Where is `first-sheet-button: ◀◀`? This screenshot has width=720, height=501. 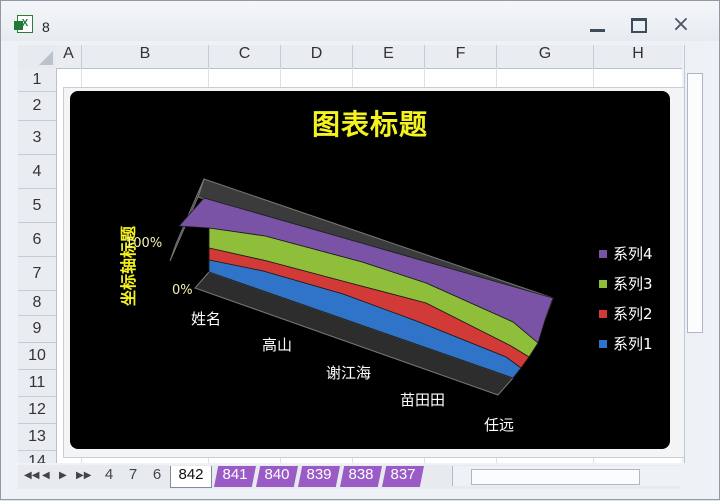 first-sheet-button: ◀◀ is located at coordinates (31, 475).